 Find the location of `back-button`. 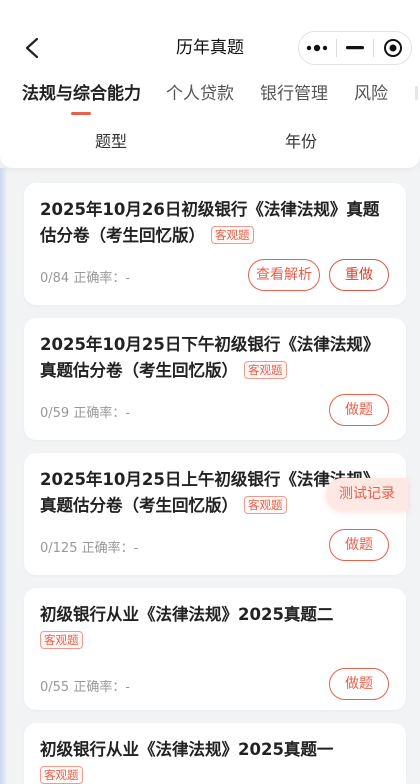

back-button is located at coordinates (32, 48).